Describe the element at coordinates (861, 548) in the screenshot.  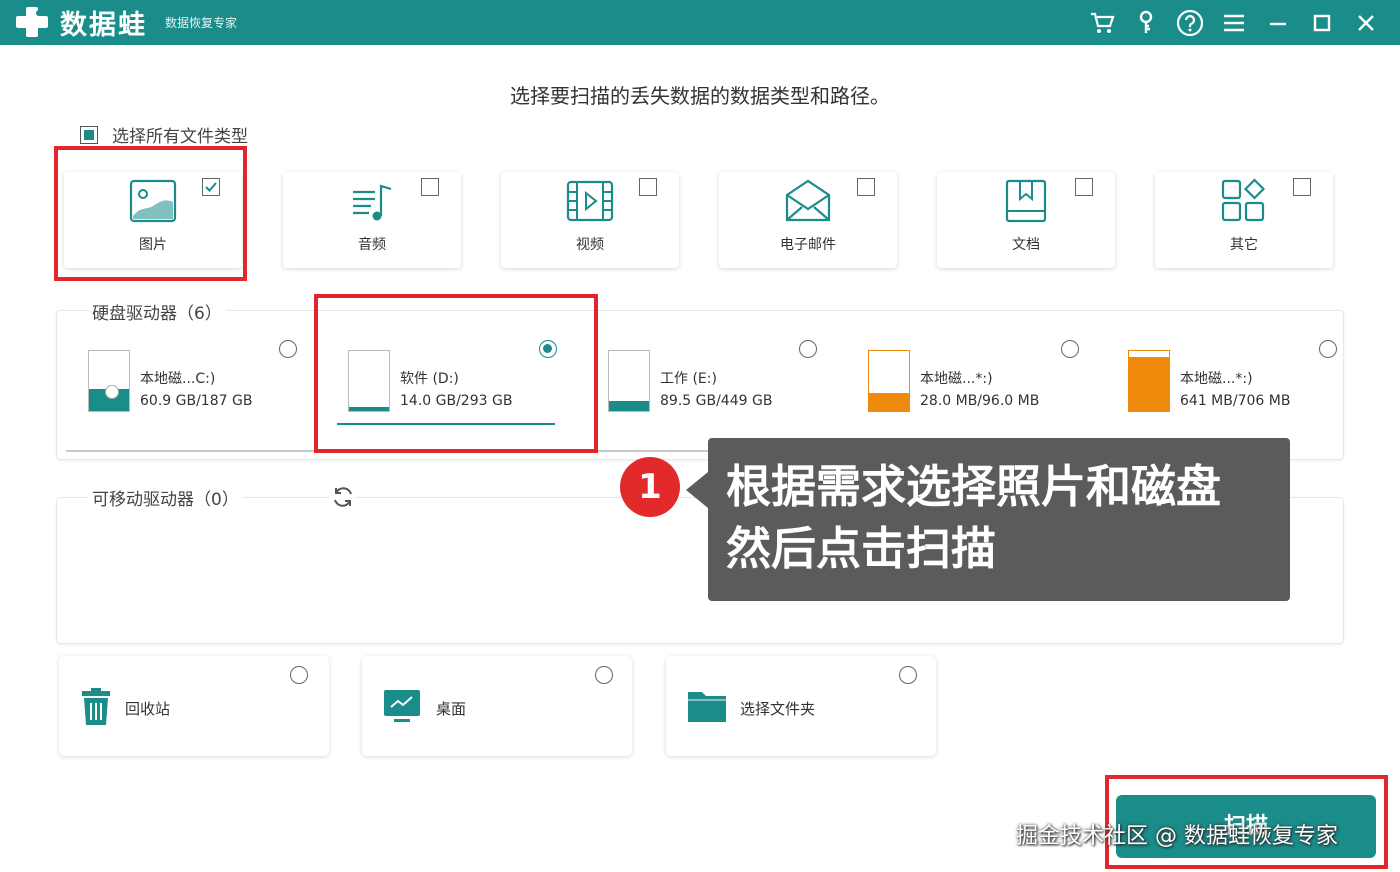
I see `callout-line-2: 然后点击扫描` at that location.